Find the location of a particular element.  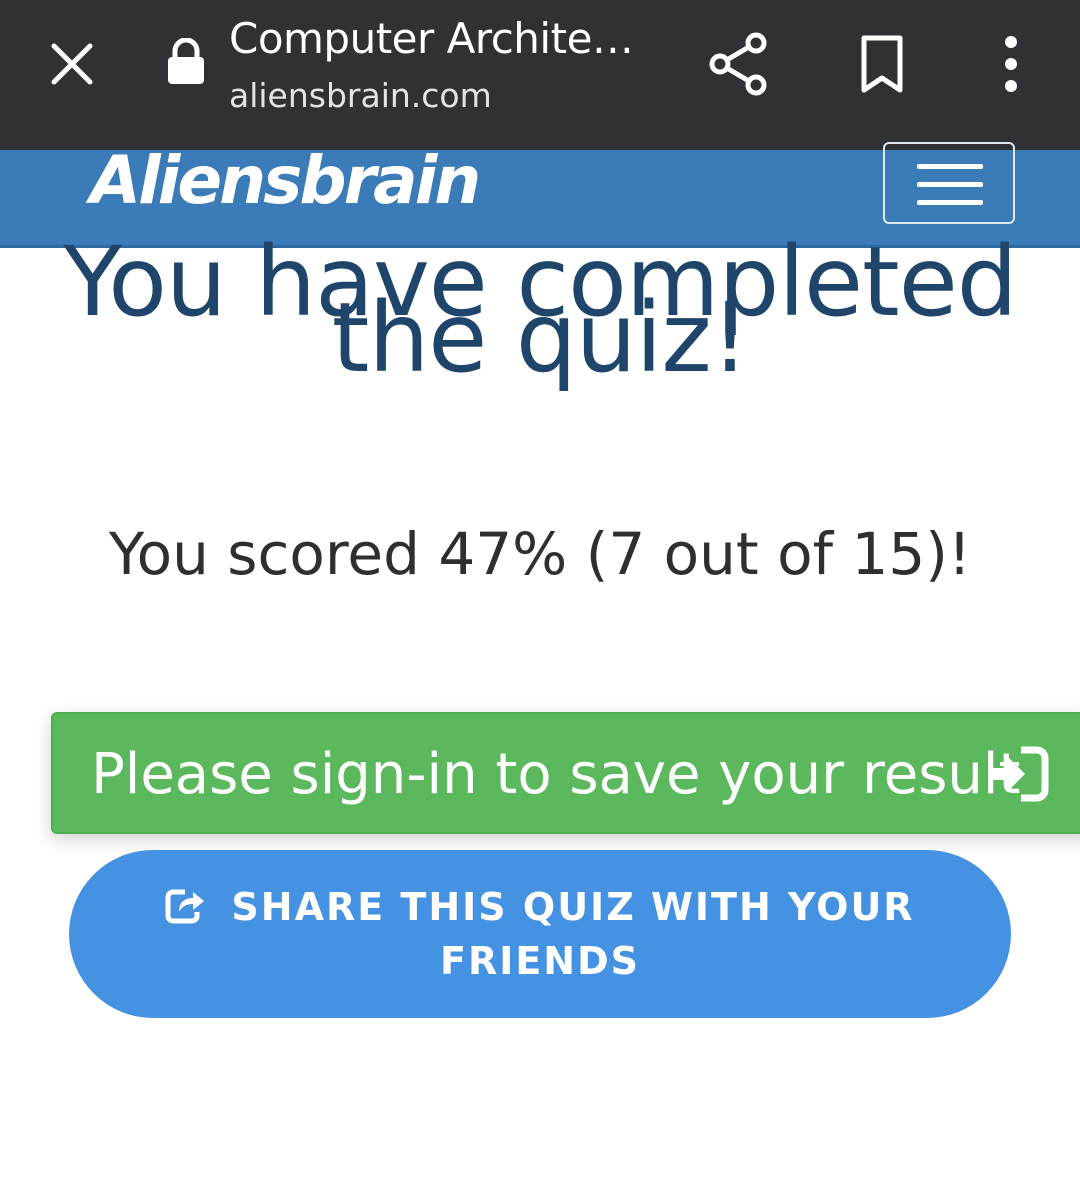

sign-in-button: Please sign-in to save your result is located at coordinates (565, 773).